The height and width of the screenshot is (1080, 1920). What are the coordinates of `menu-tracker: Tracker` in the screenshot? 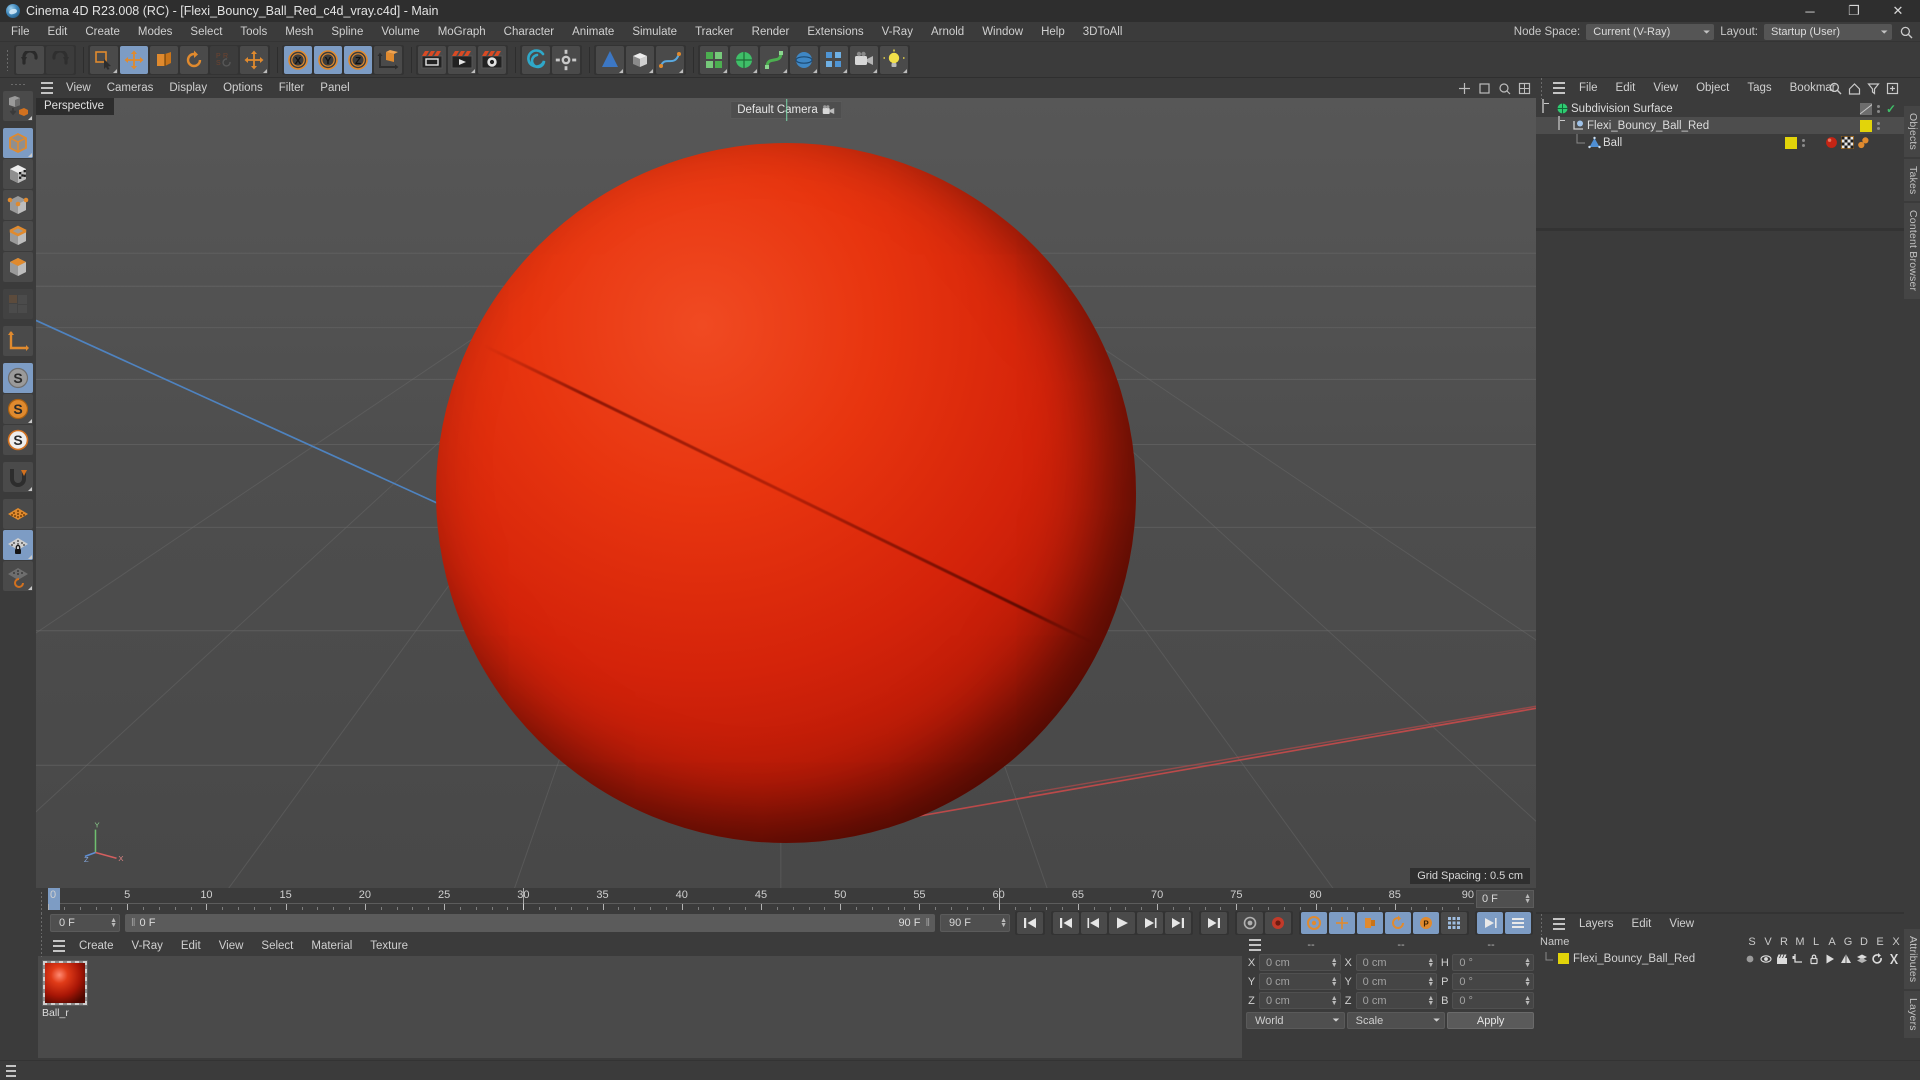 It's located at (714, 32).